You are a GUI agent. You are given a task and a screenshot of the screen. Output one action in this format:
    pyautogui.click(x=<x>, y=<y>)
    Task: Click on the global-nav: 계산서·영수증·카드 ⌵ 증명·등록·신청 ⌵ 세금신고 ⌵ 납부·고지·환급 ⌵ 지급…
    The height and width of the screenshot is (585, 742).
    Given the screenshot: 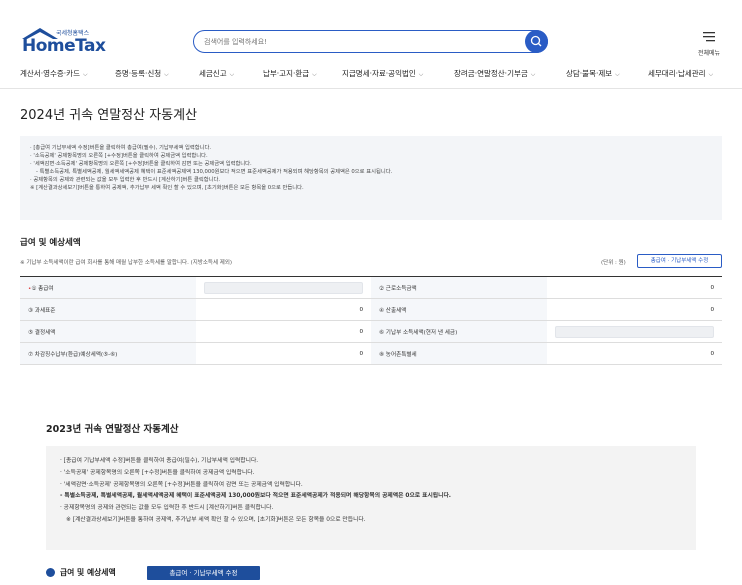 What is the action you would take?
    pyautogui.click(x=371, y=75)
    